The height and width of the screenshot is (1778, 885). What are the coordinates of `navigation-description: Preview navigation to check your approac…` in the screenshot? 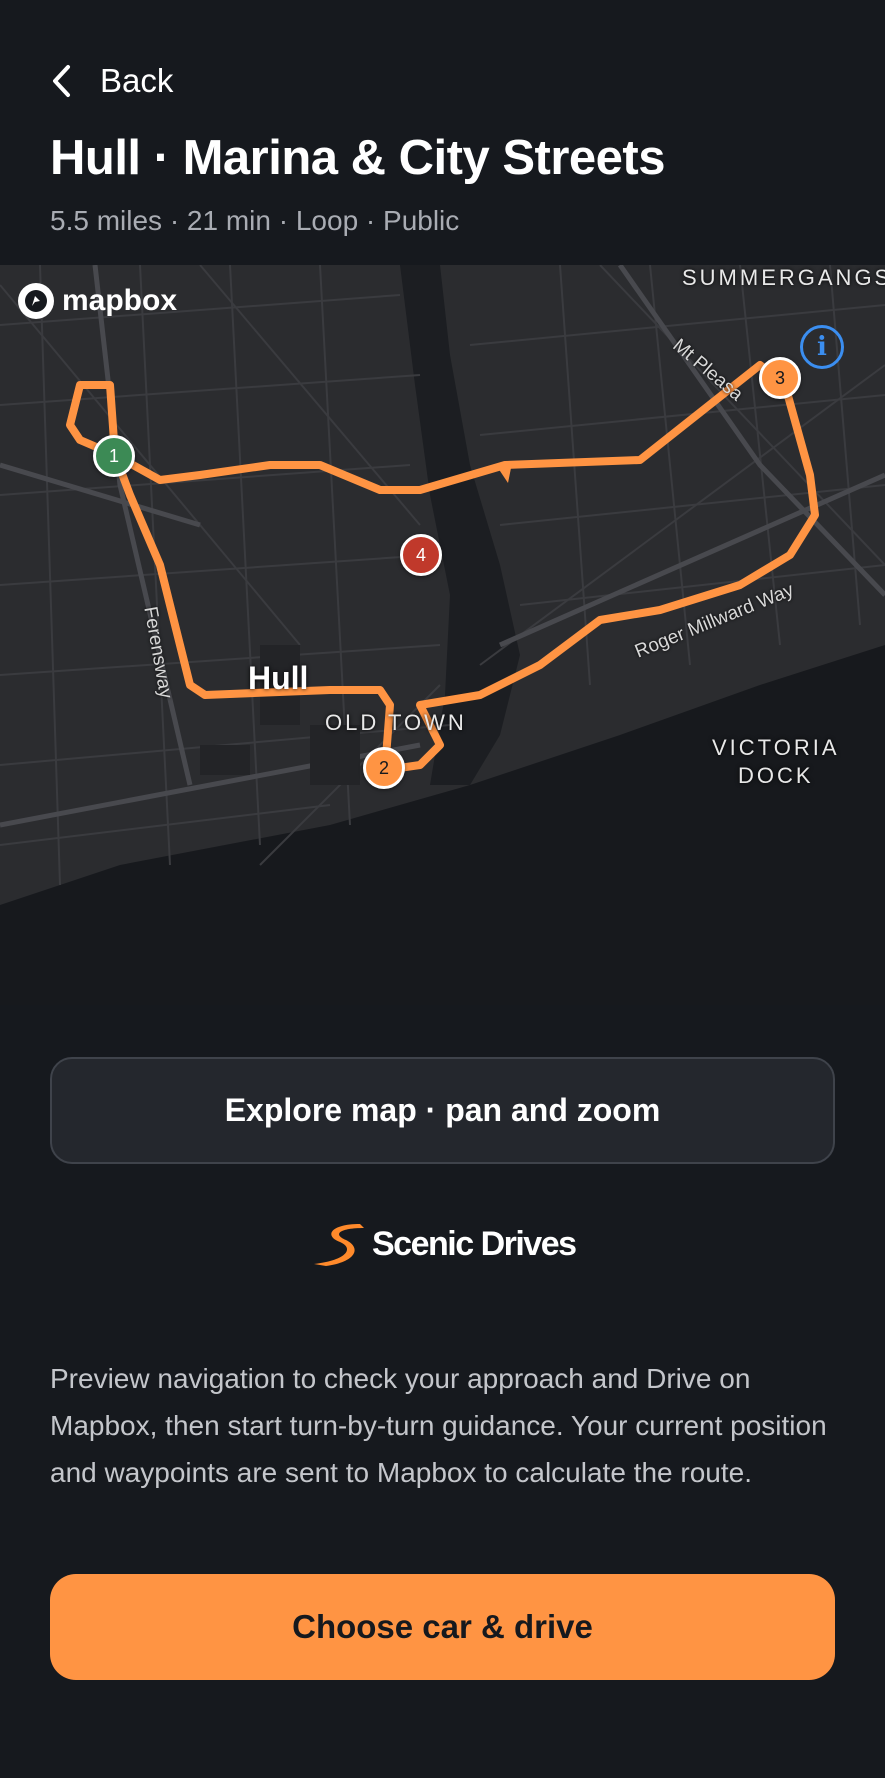 It's located at (438, 1425).